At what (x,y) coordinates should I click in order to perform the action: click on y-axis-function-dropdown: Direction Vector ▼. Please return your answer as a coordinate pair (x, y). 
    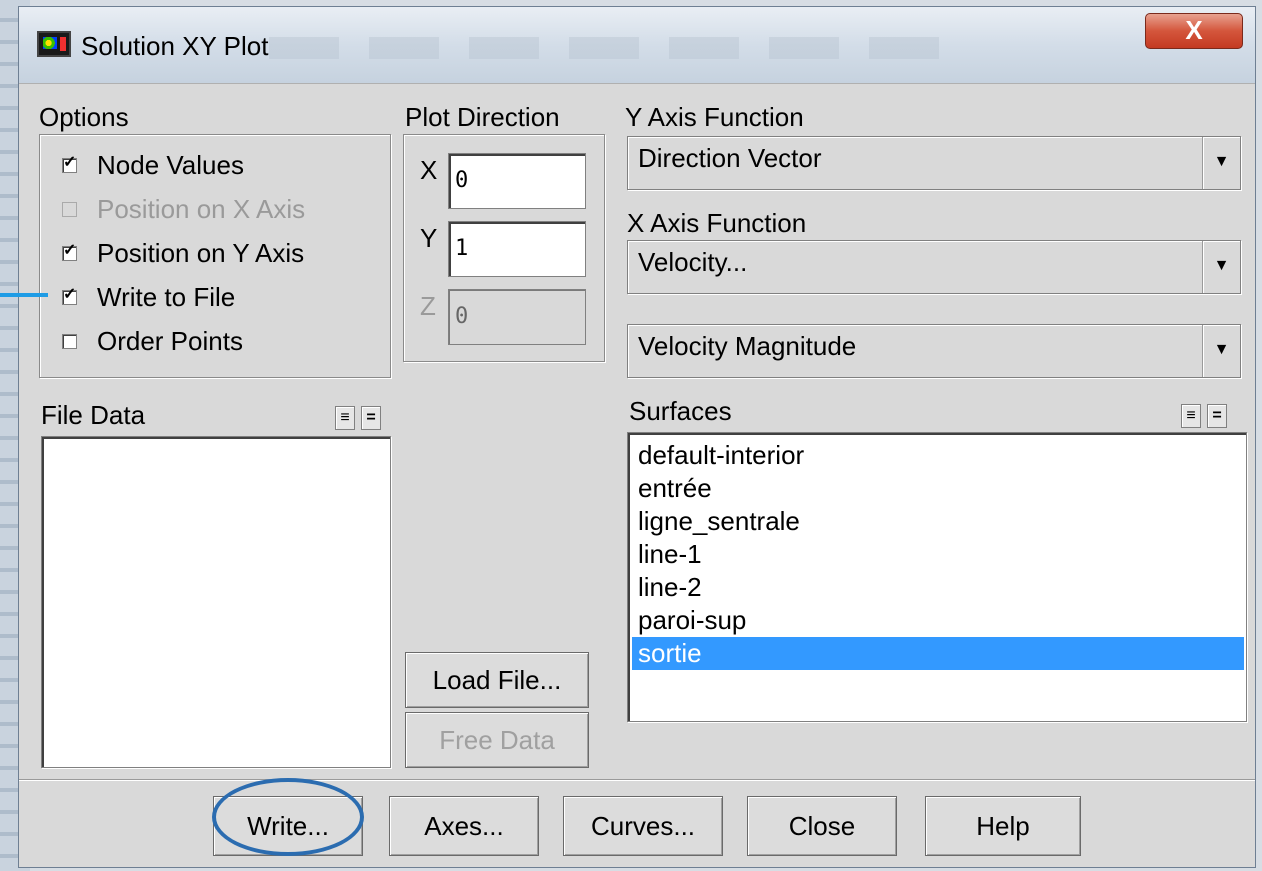
    Looking at the image, I should click on (934, 163).